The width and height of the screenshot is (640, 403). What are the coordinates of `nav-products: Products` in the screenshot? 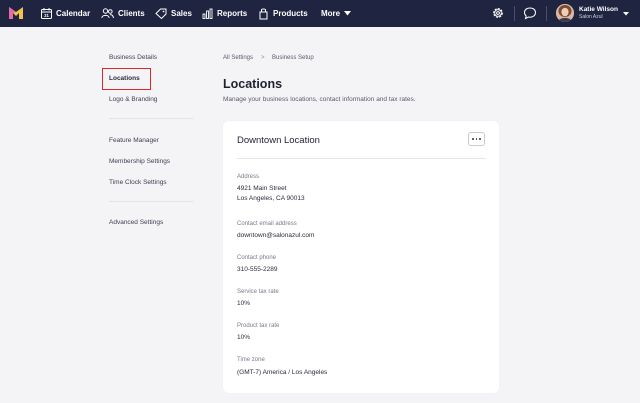 It's located at (283, 13).